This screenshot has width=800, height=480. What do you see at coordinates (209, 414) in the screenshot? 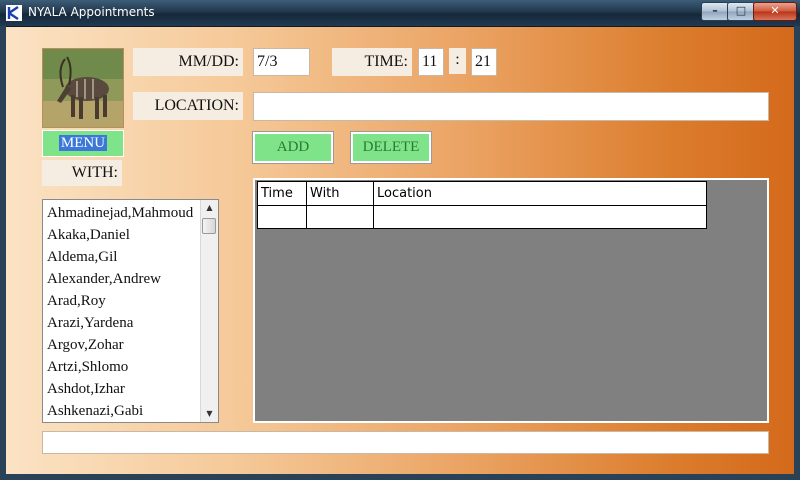
I see `scroll-down-icon: ▼` at bounding box center [209, 414].